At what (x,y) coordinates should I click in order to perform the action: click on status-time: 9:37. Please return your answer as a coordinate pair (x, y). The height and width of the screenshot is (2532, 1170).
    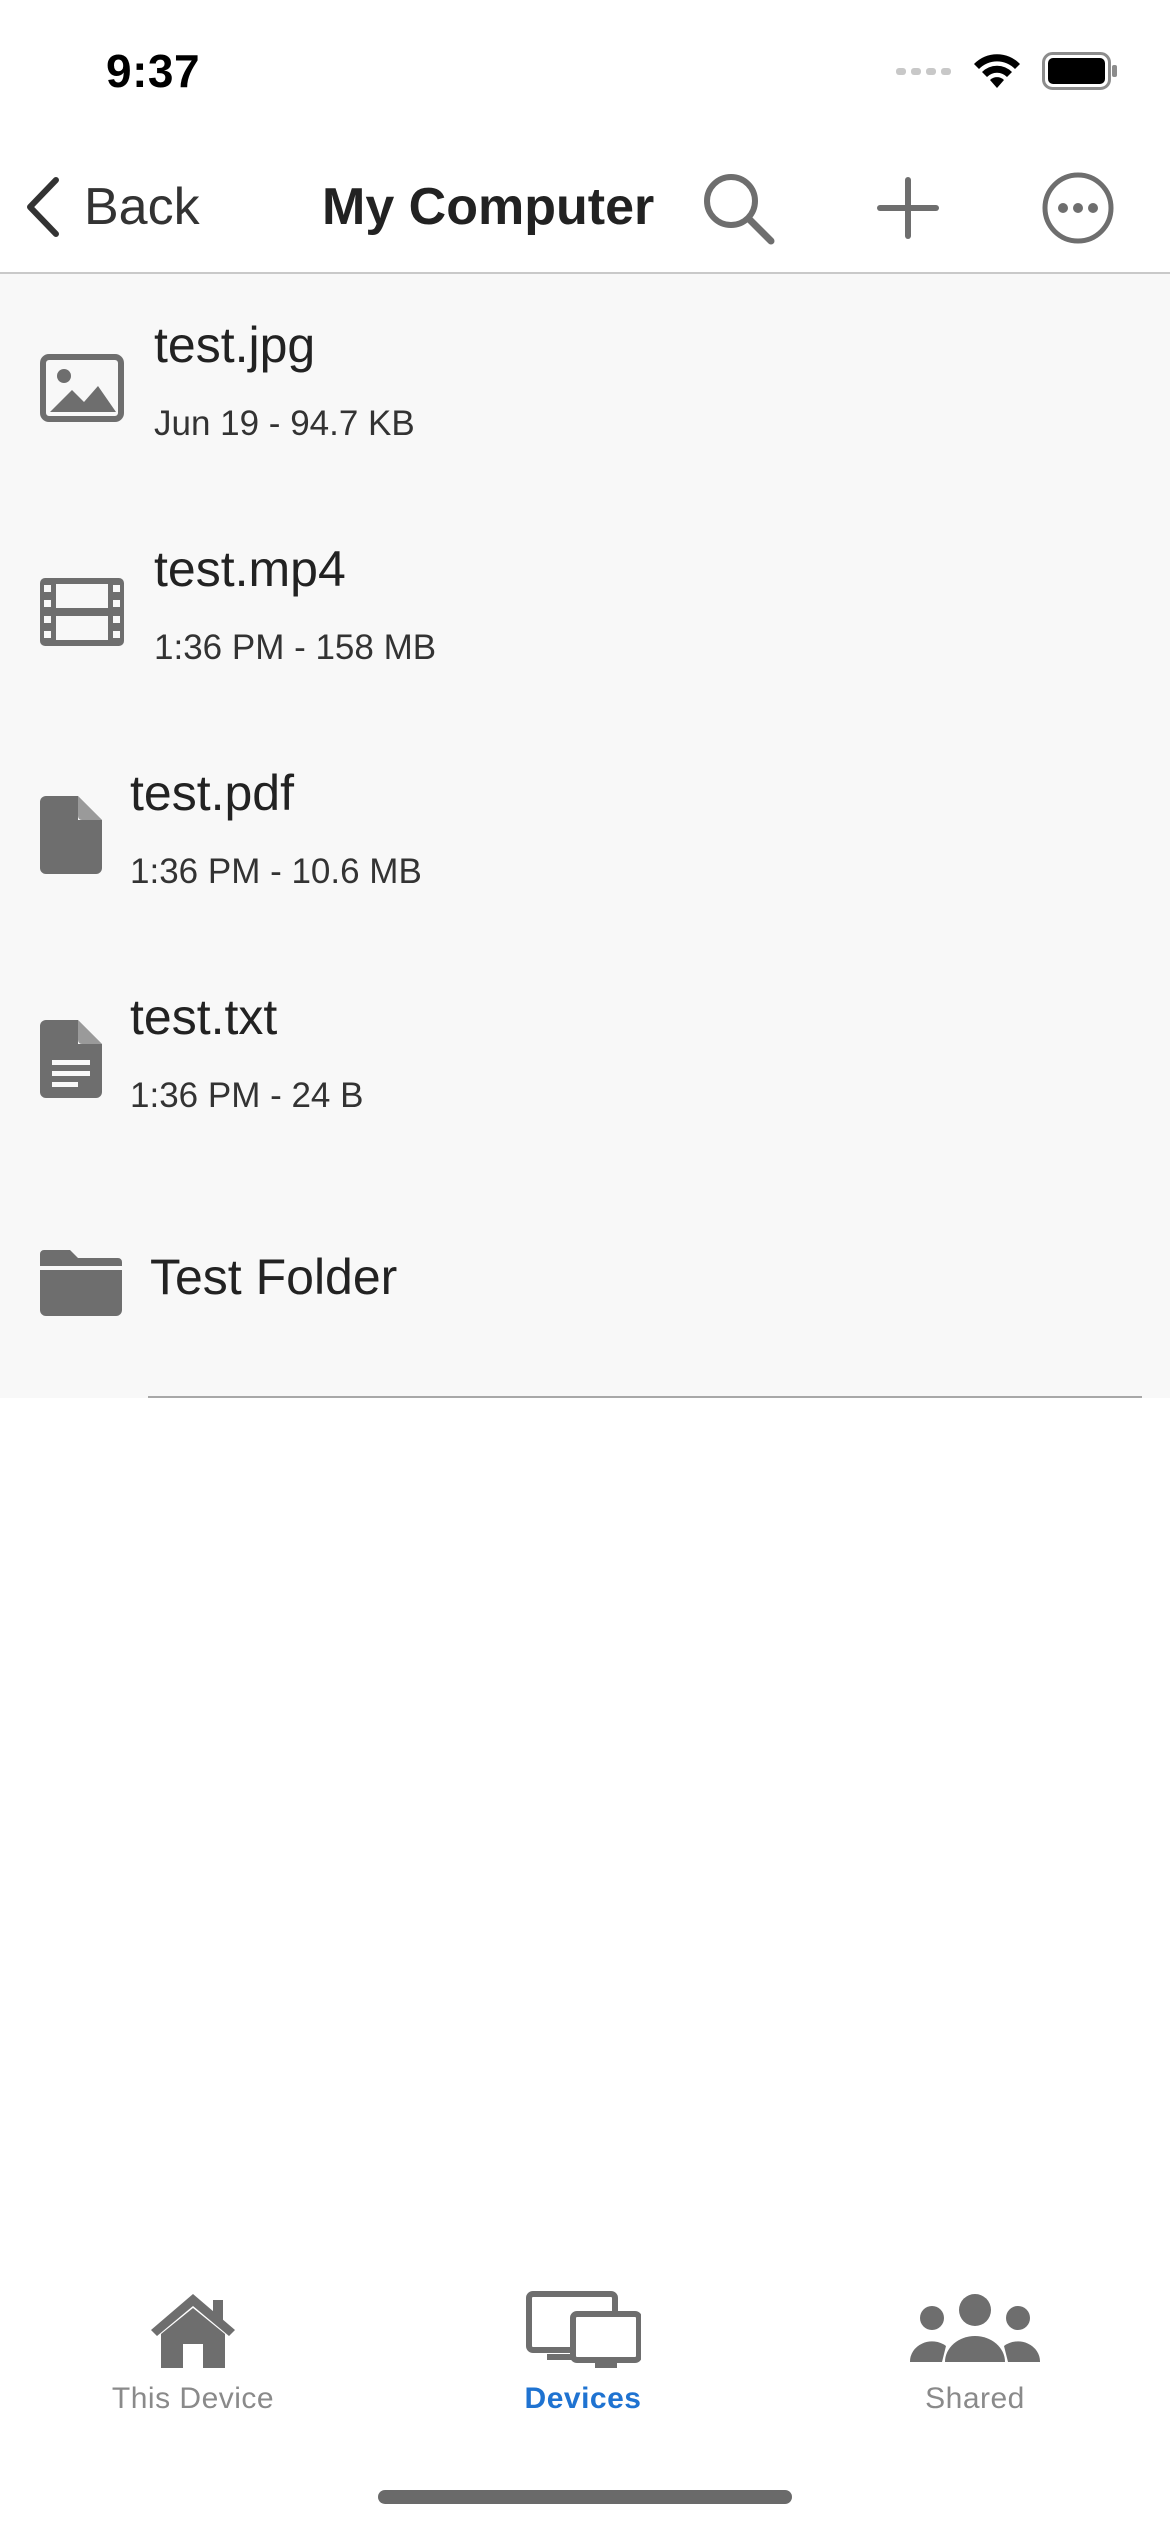
    Looking at the image, I should click on (153, 71).